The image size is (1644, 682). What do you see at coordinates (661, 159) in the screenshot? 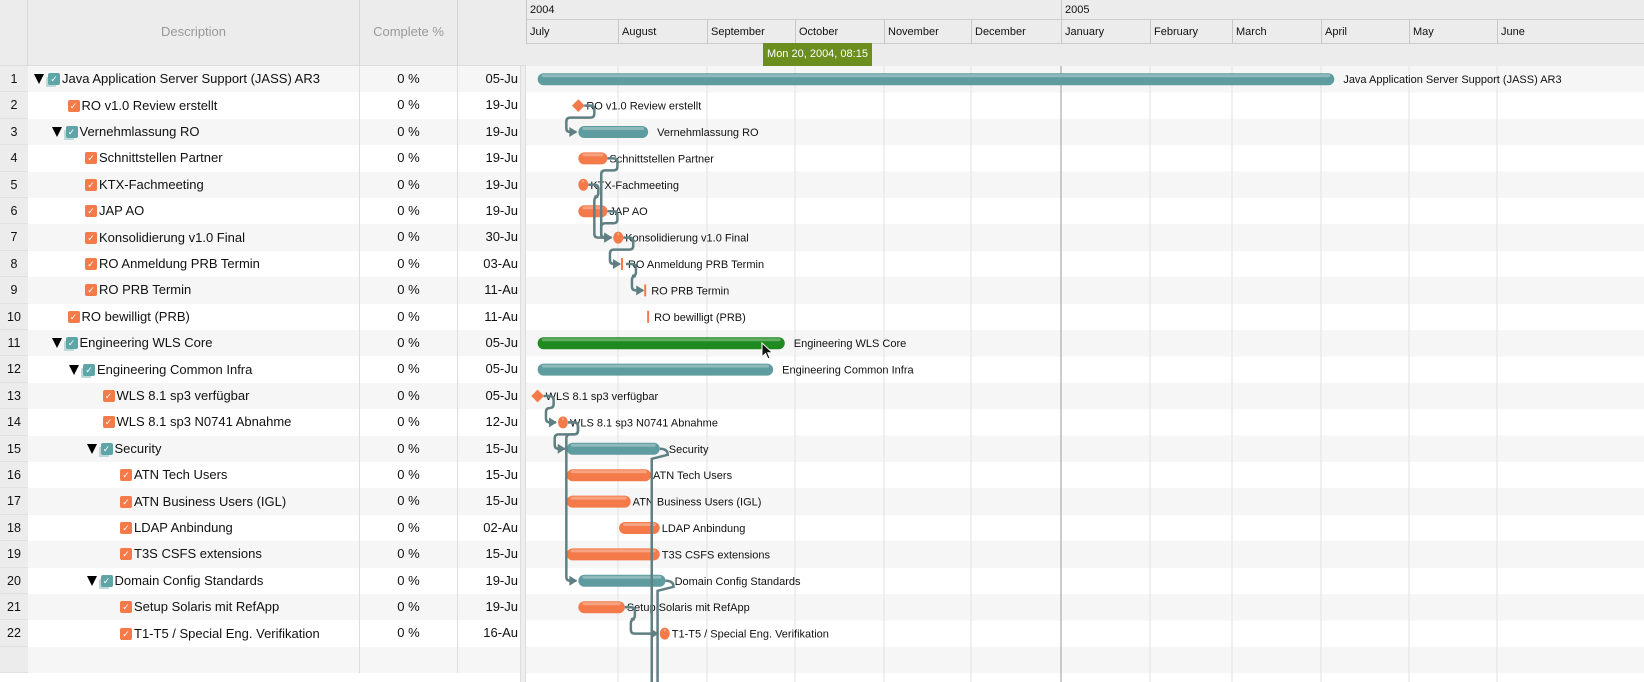
I see `bar-label: Schnittstellen Partner` at bounding box center [661, 159].